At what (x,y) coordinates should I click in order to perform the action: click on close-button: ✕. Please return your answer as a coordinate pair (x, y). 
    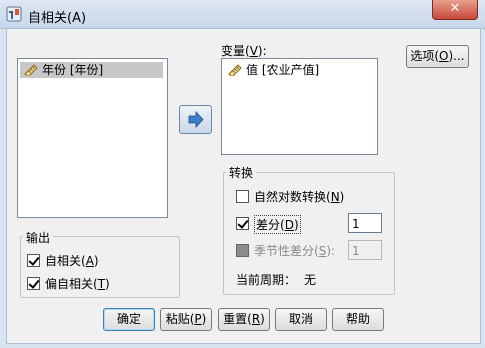
    Looking at the image, I should click on (455, 10).